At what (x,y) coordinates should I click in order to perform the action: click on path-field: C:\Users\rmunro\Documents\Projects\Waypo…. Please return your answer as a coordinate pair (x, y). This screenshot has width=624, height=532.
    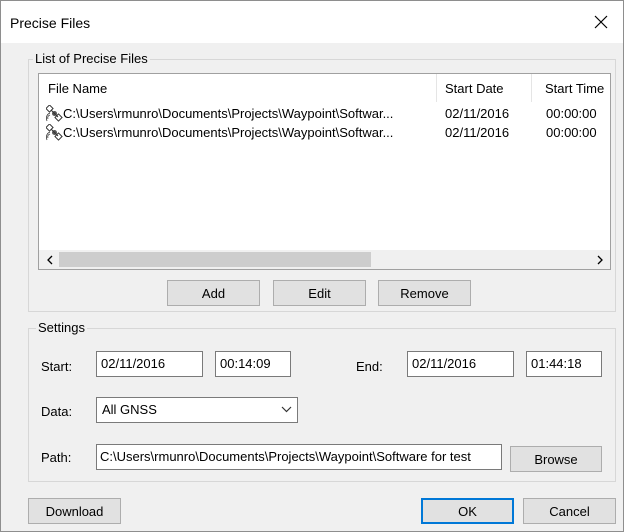
    Looking at the image, I should click on (299, 457).